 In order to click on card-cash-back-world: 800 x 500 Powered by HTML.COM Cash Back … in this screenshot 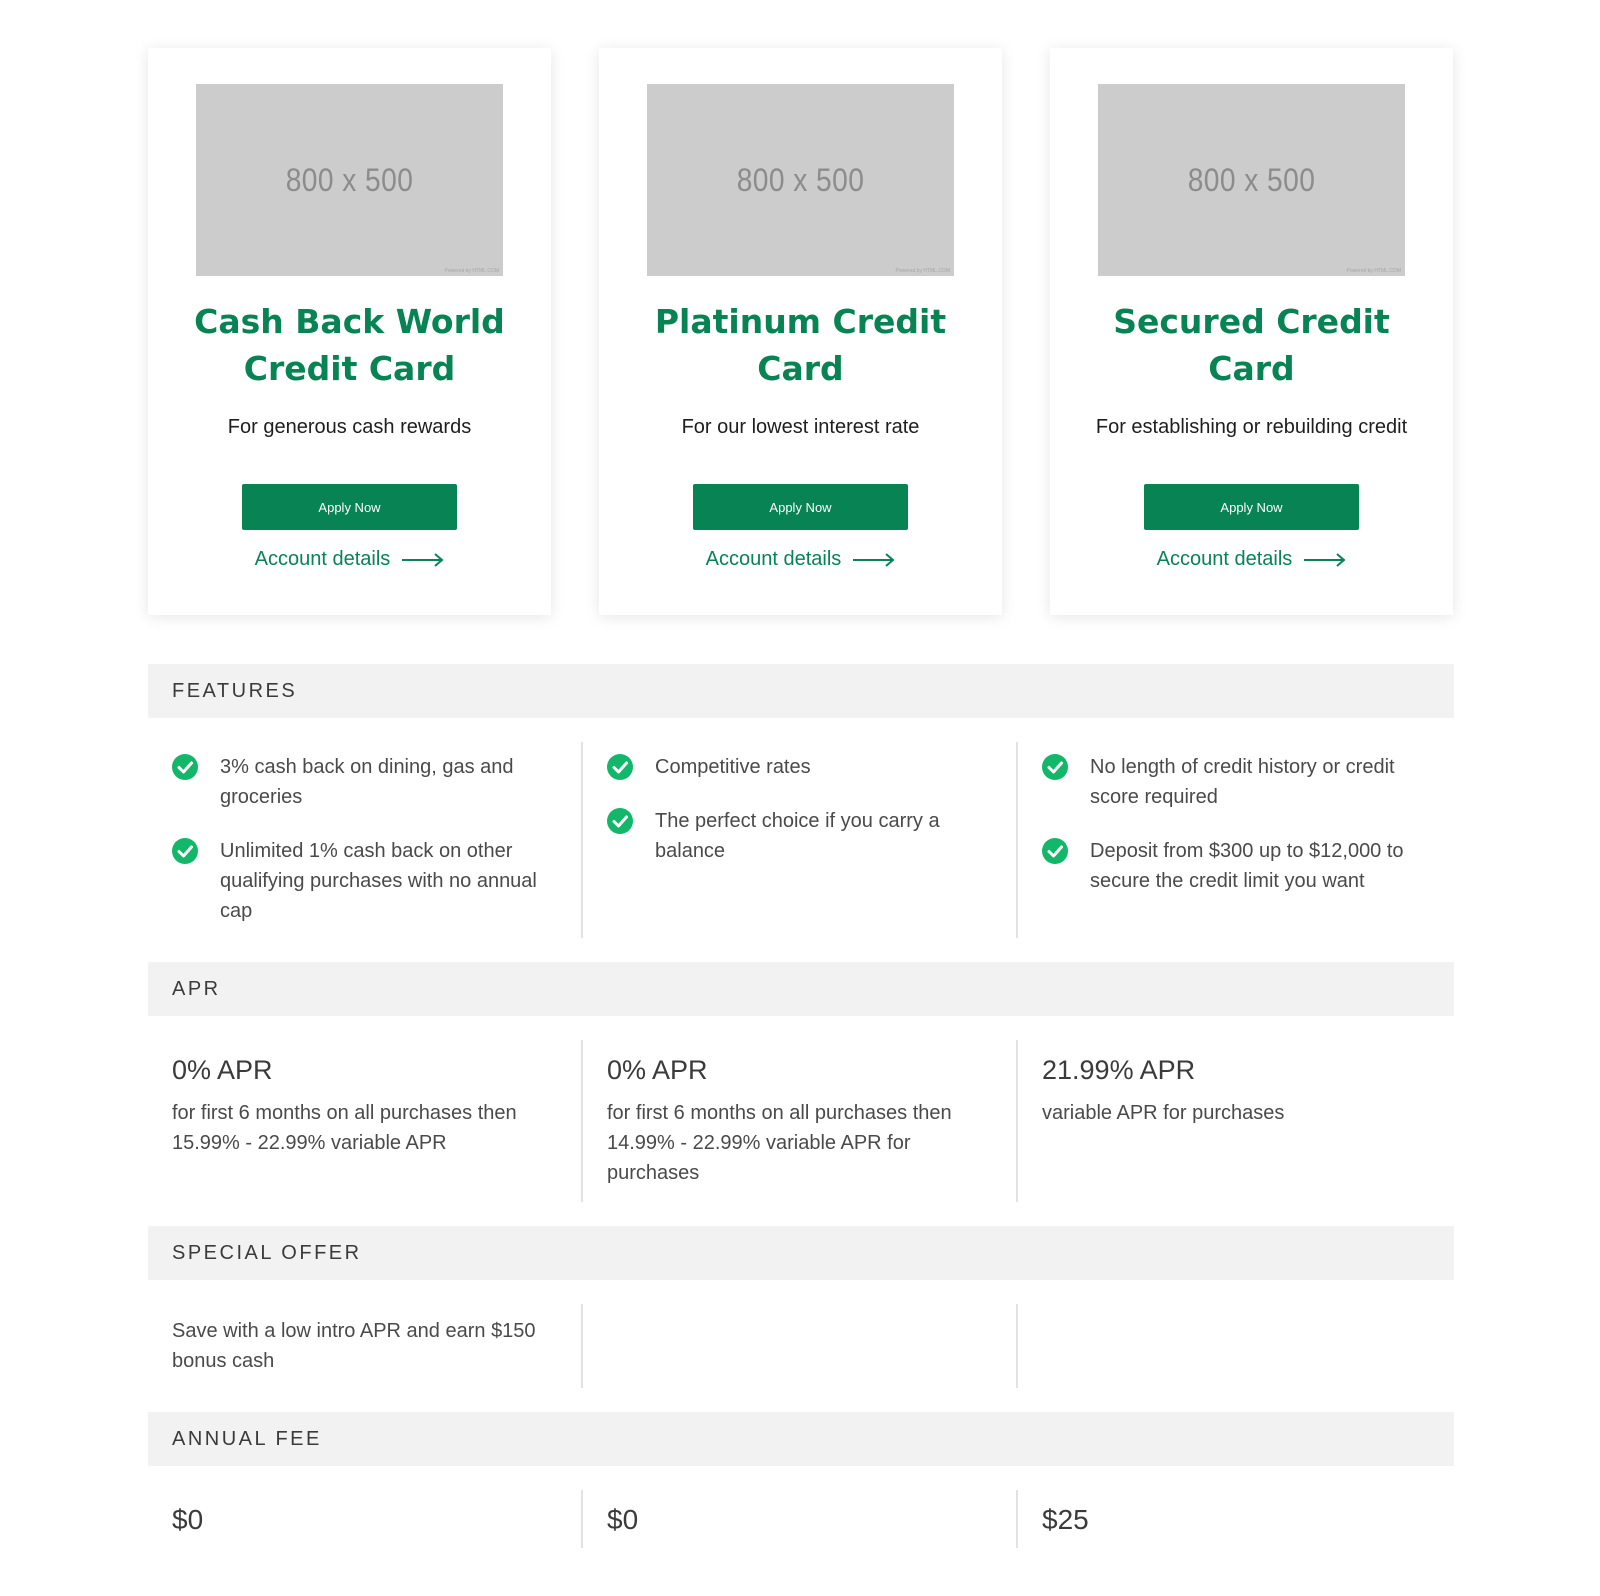, I will do `click(349, 331)`.